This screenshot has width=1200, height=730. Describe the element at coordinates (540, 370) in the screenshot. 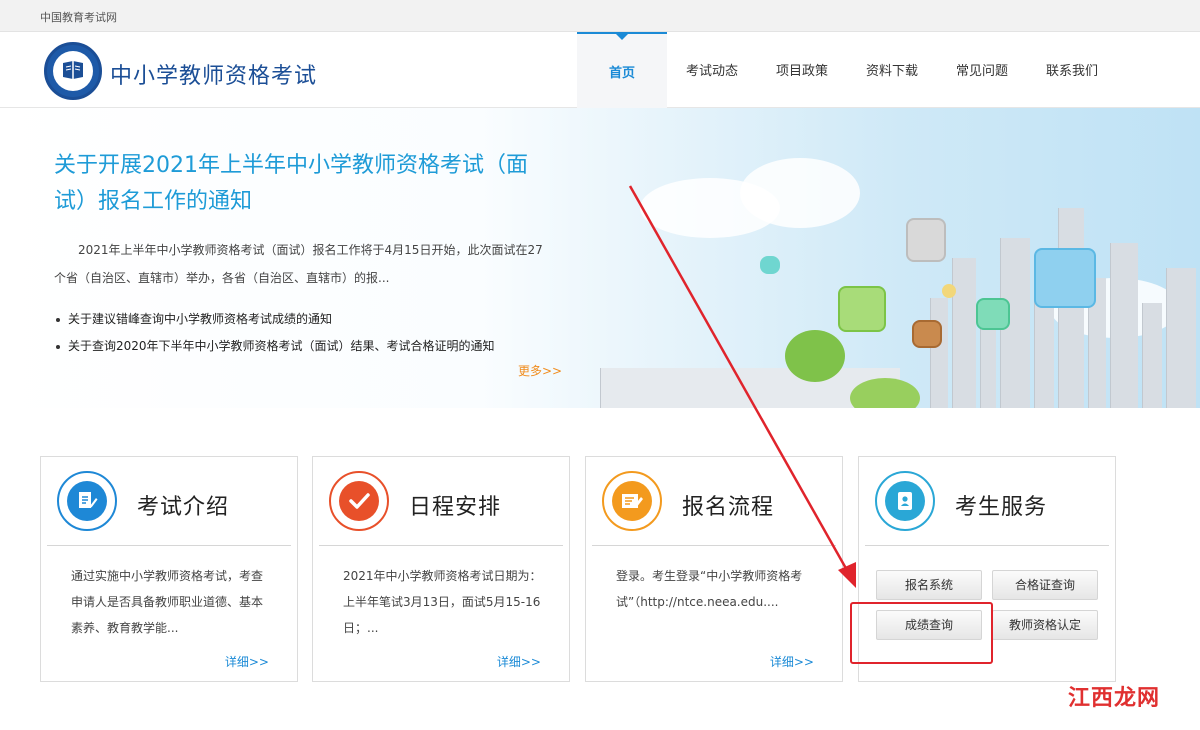

I see `more-link: 更多>>` at that location.